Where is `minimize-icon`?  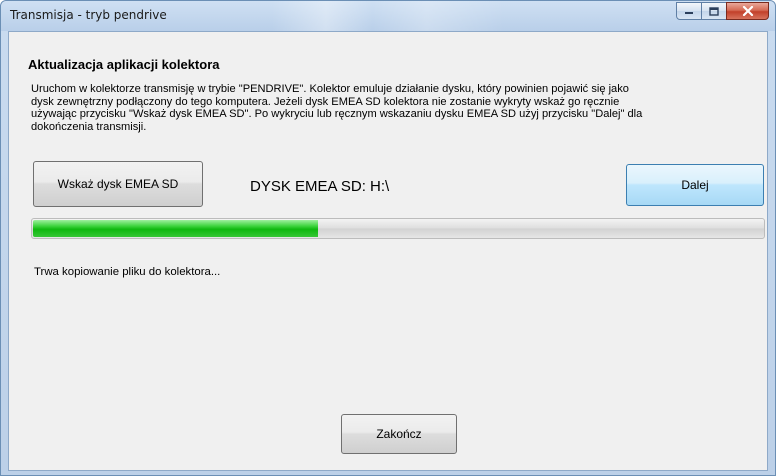
minimize-icon is located at coordinates (689, 13).